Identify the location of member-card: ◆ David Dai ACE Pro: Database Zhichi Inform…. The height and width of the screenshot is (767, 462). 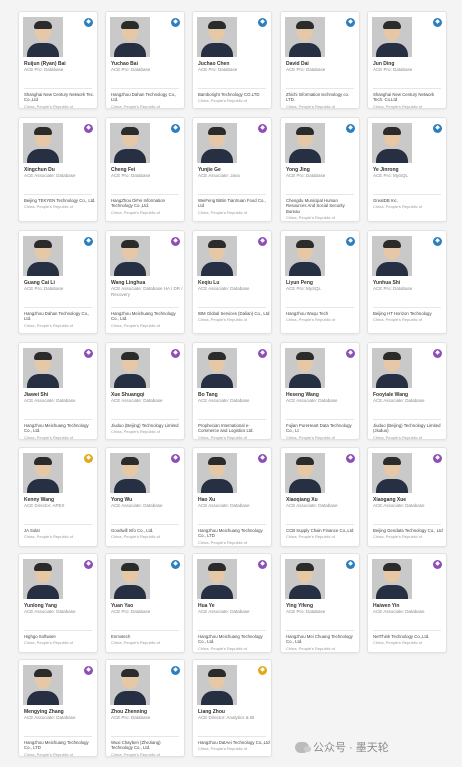
(320, 60).